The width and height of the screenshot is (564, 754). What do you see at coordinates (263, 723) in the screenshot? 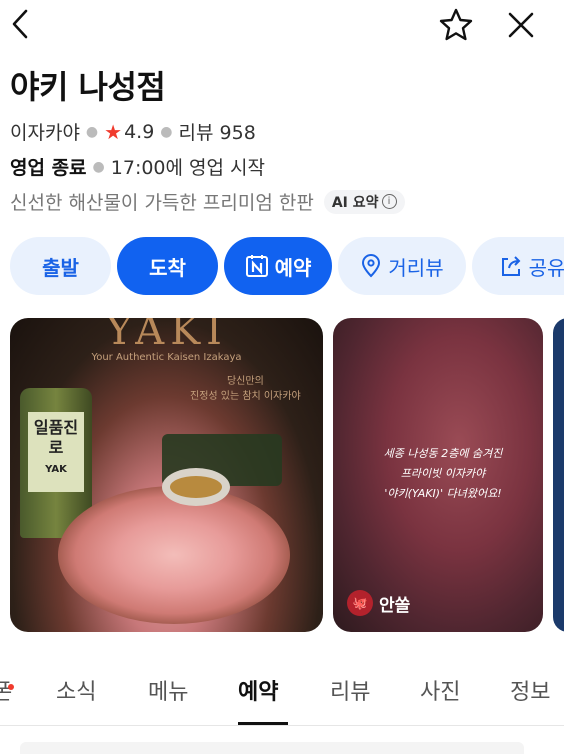
I see `active-tab-underline` at bounding box center [263, 723].